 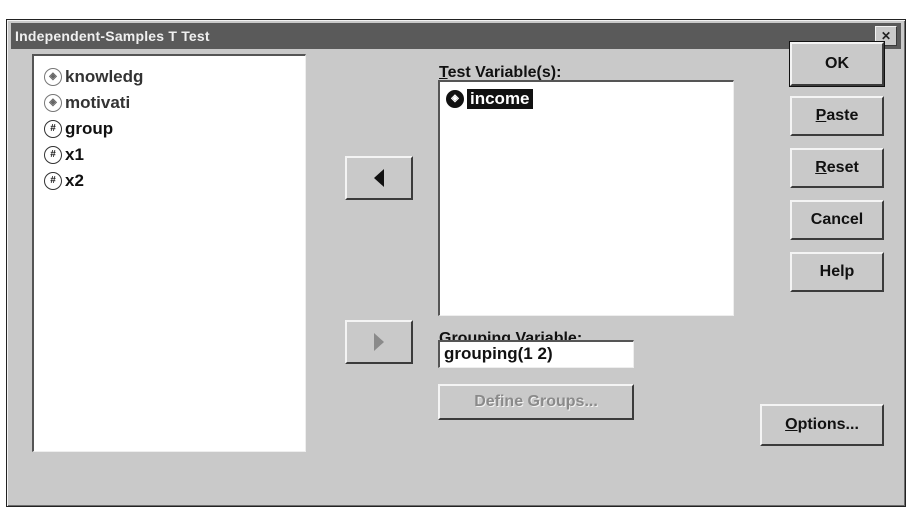 I want to click on grouping-variable-field: grouping(1 2), so click(x=536, y=354).